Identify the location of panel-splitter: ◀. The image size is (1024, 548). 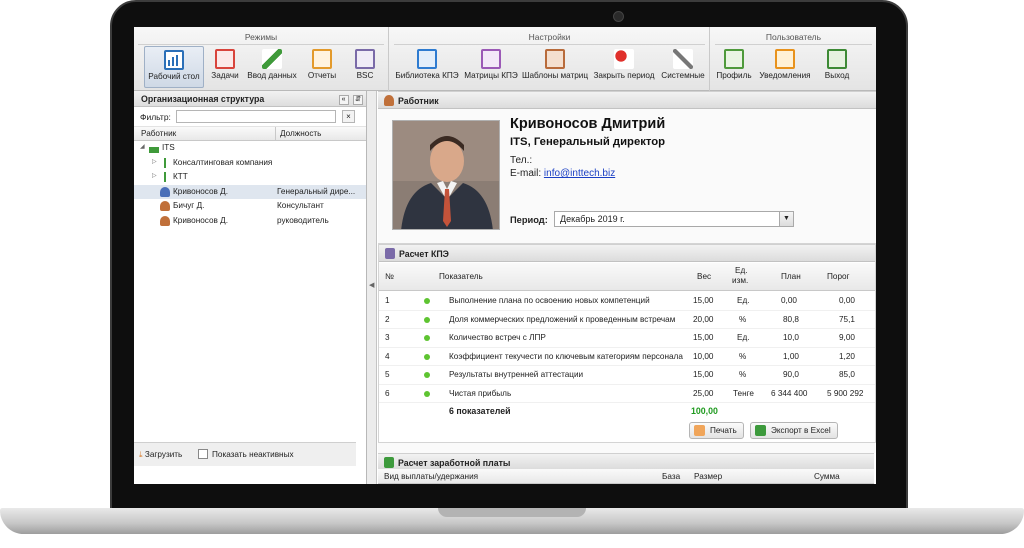
(372, 287).